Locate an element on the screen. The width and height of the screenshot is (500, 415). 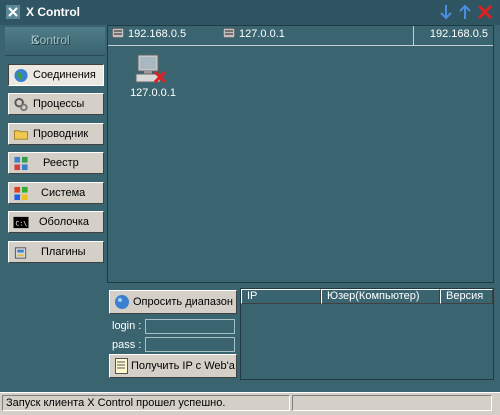
status-extra-cell is located at coordinates (392, 403).